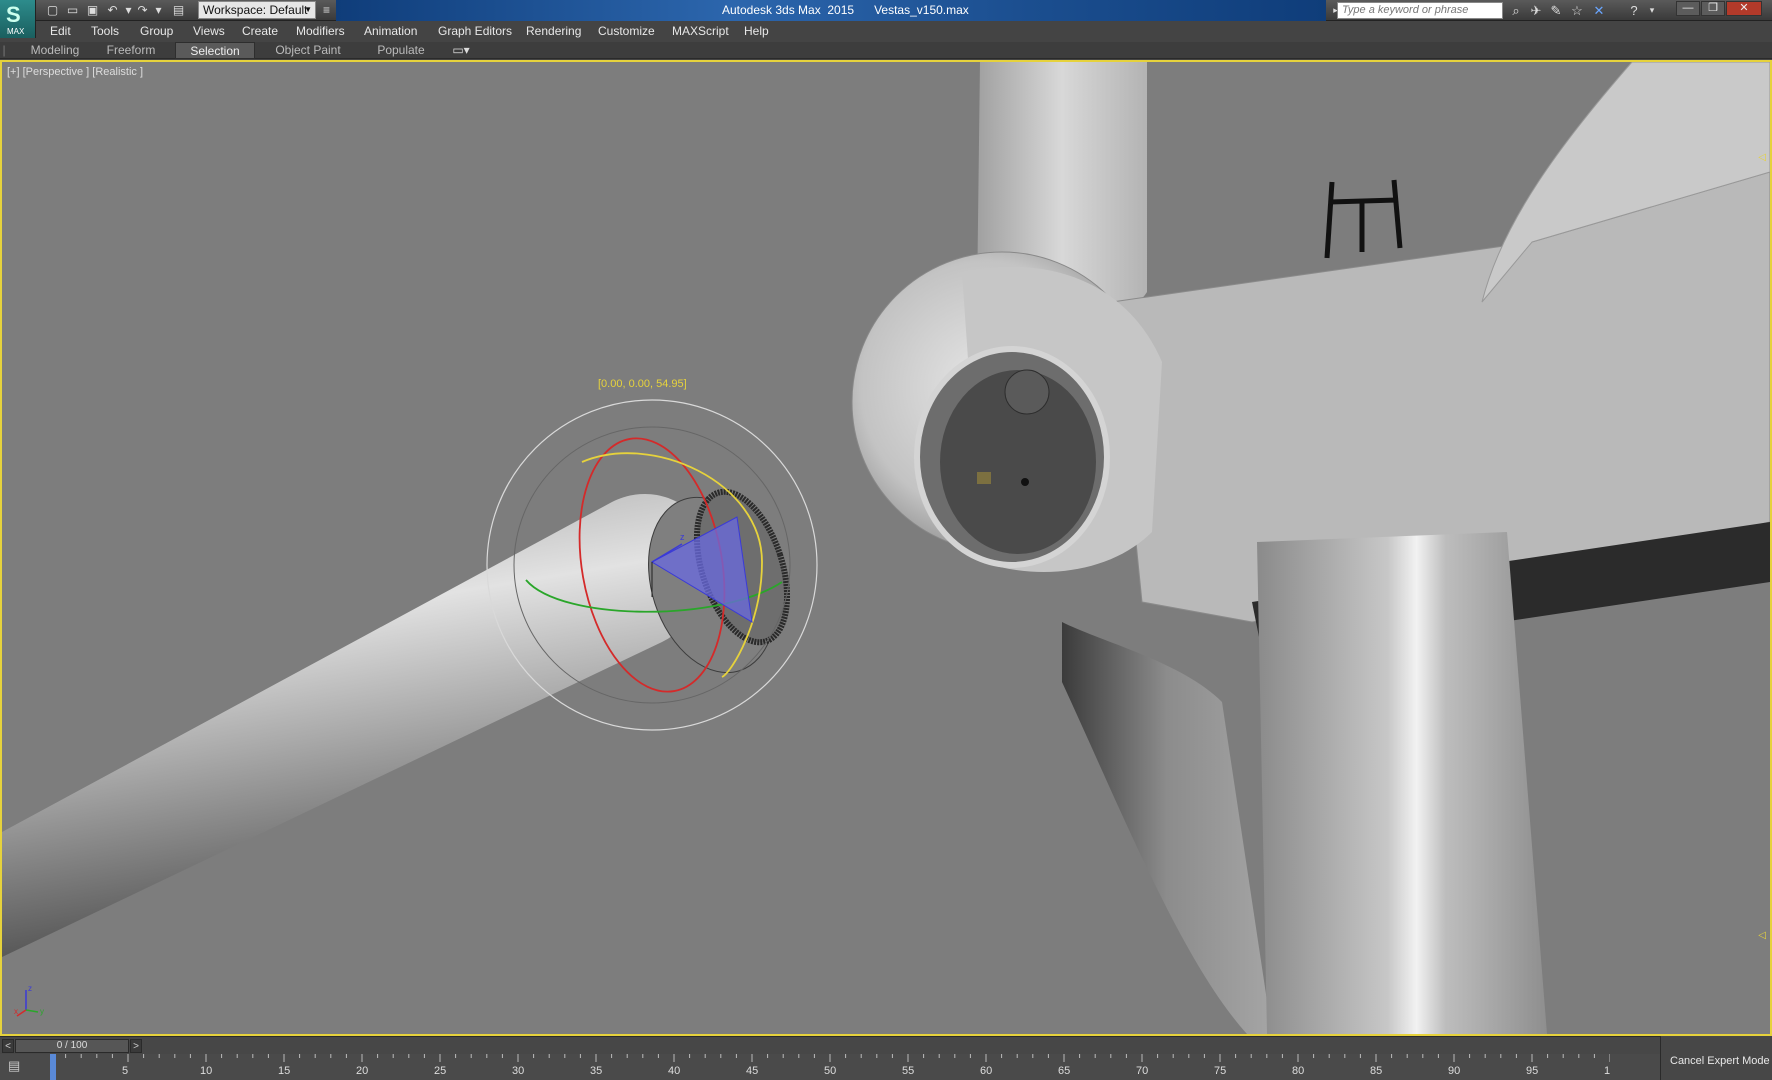 Image resolution: width=1772 pixels, height=1080 pixels. Describe the element at coordinates (125, 1071) in the screenshot. I see `ruler-tick-label: 5` at that location.